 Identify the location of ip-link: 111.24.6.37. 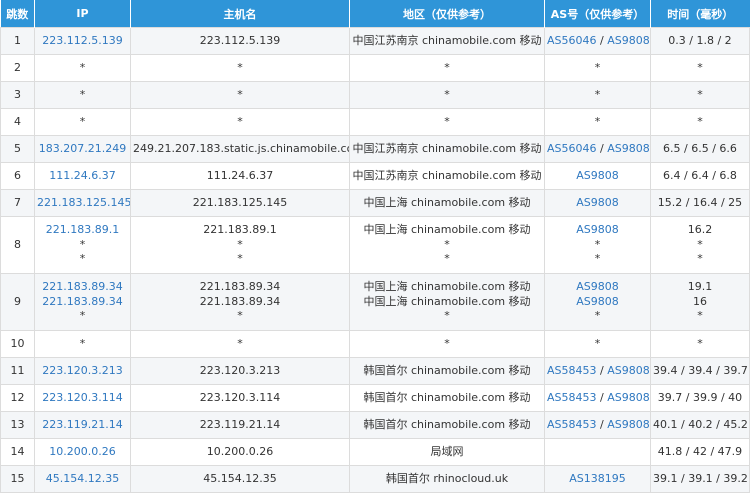
(82, 176).